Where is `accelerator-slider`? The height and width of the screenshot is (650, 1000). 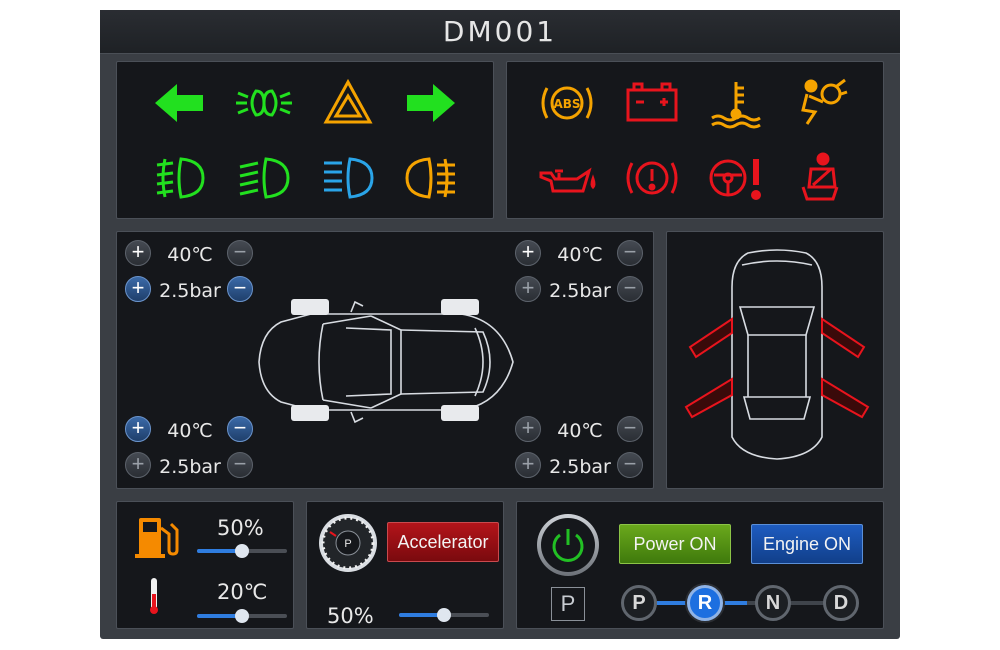
accelerator-slider is located at coordinates (444, 615).